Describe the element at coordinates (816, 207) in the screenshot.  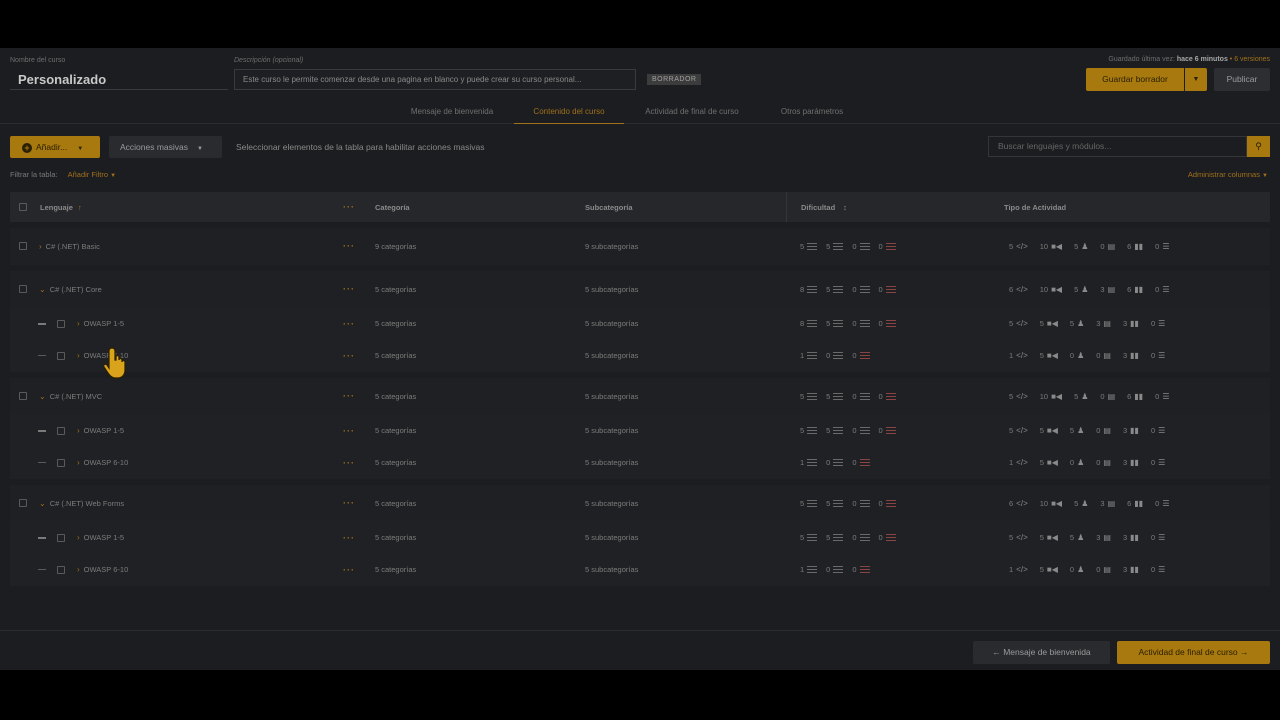
I see `column-difficulty: Dificultad ↕` at that location.